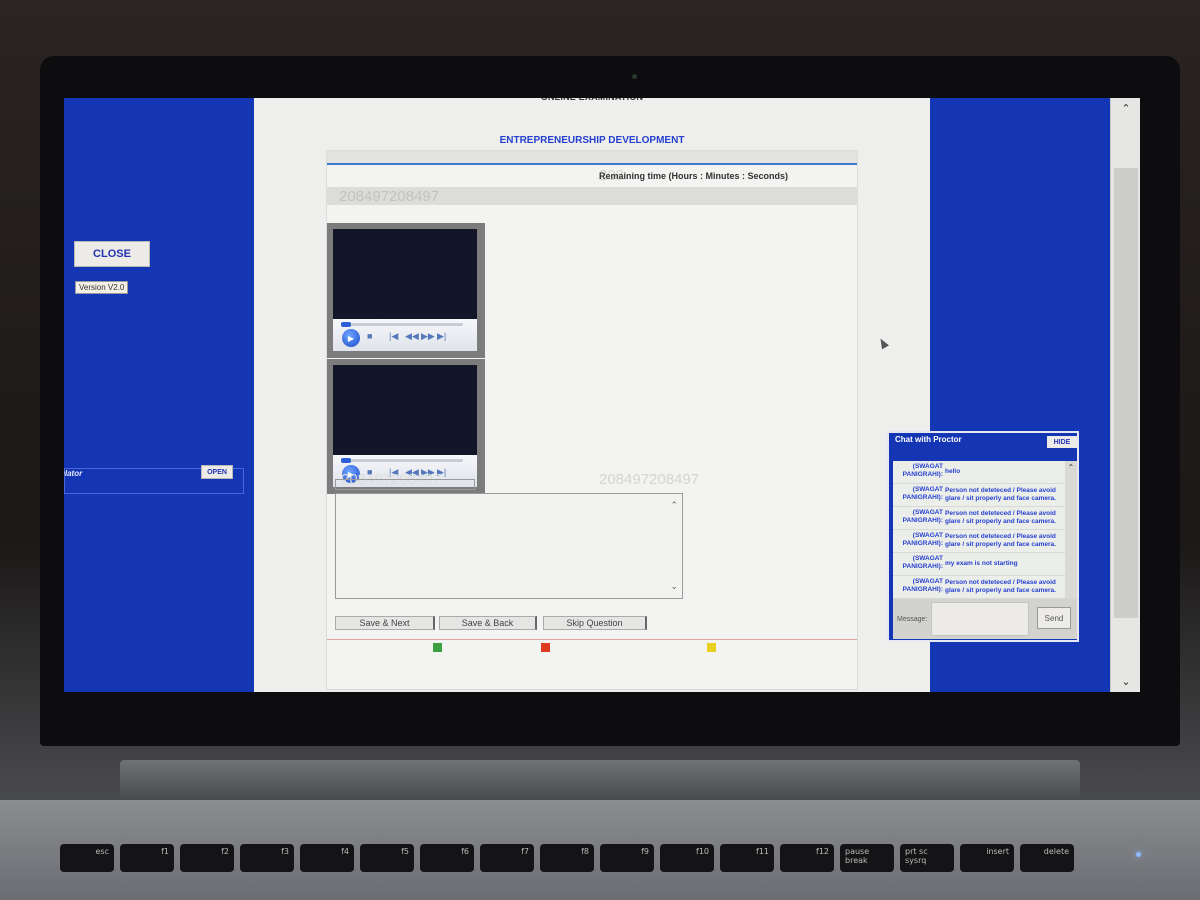  I want to click on keyboard-key: f3, so click(267, 858).